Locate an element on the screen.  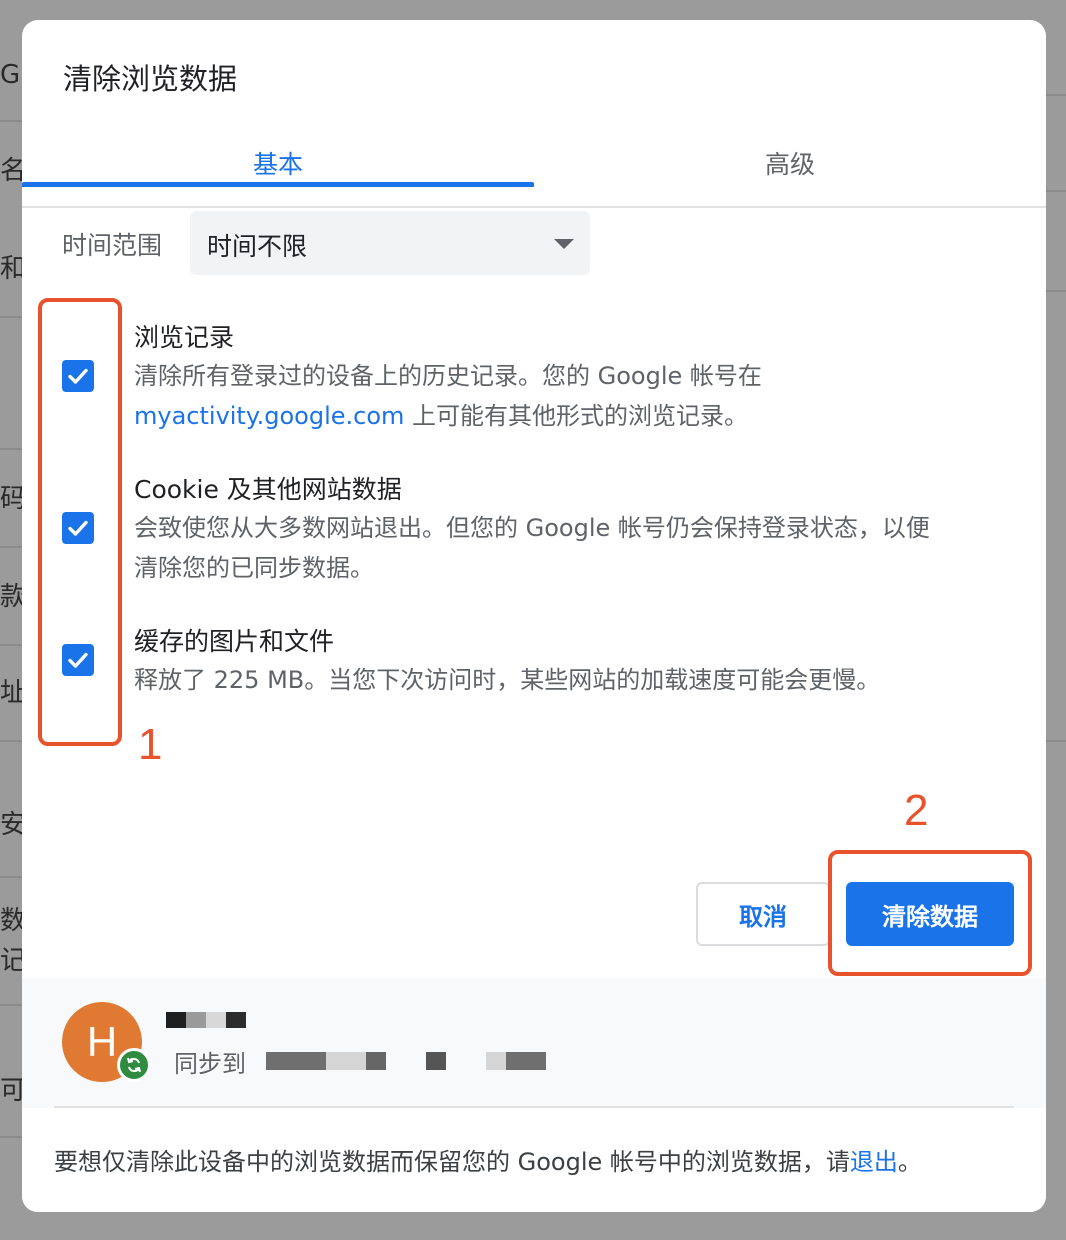
active-tab-indicator is located at coordinates (278, 184).